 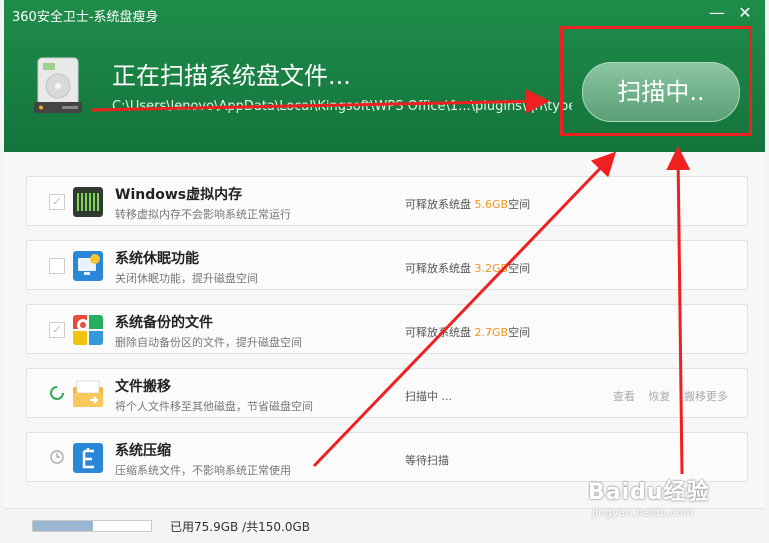 What do you see at coordinates (624, 396) in the screenshot?
I see `view-link: 查看` at bounding box center [624, 396].